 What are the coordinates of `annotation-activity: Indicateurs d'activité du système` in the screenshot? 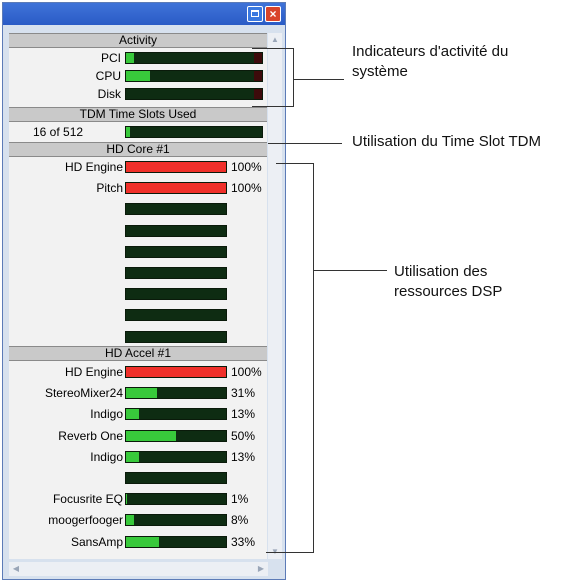 It's located at (430, 61).